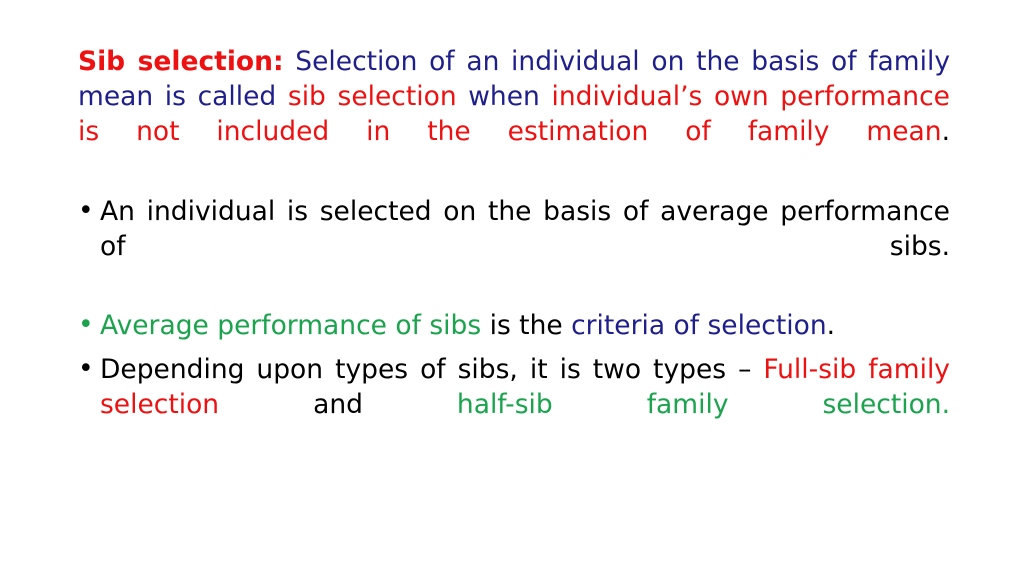  I want to click on bullet-3-text-black-2: and, so click(338, 404).